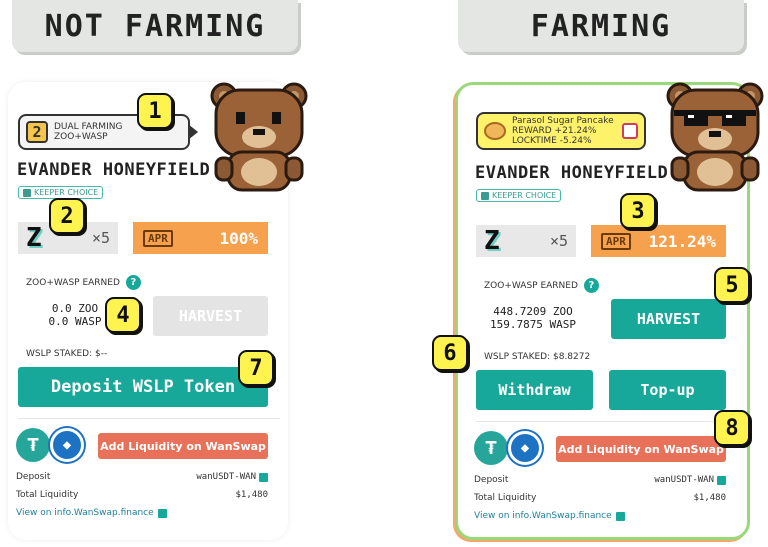 The image size is (768, 547). What do you see at coordinates (638, 211) in the screenshot?
I see `marker-3: 3` at bounding box center [638, 211].